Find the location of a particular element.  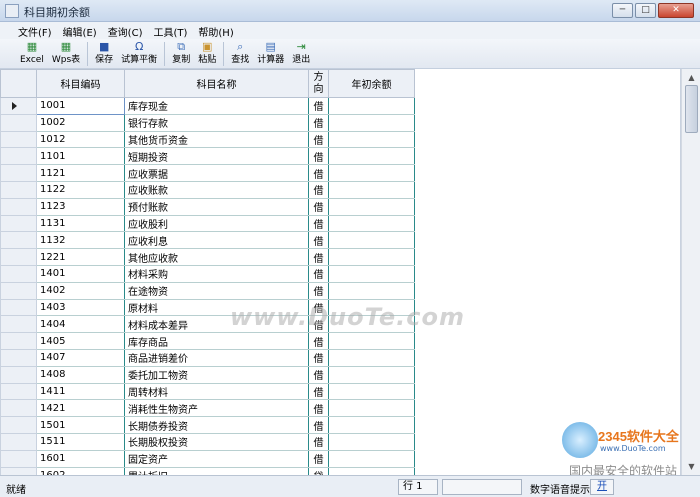

scroll-thumb is located at coordinates (691, 109).